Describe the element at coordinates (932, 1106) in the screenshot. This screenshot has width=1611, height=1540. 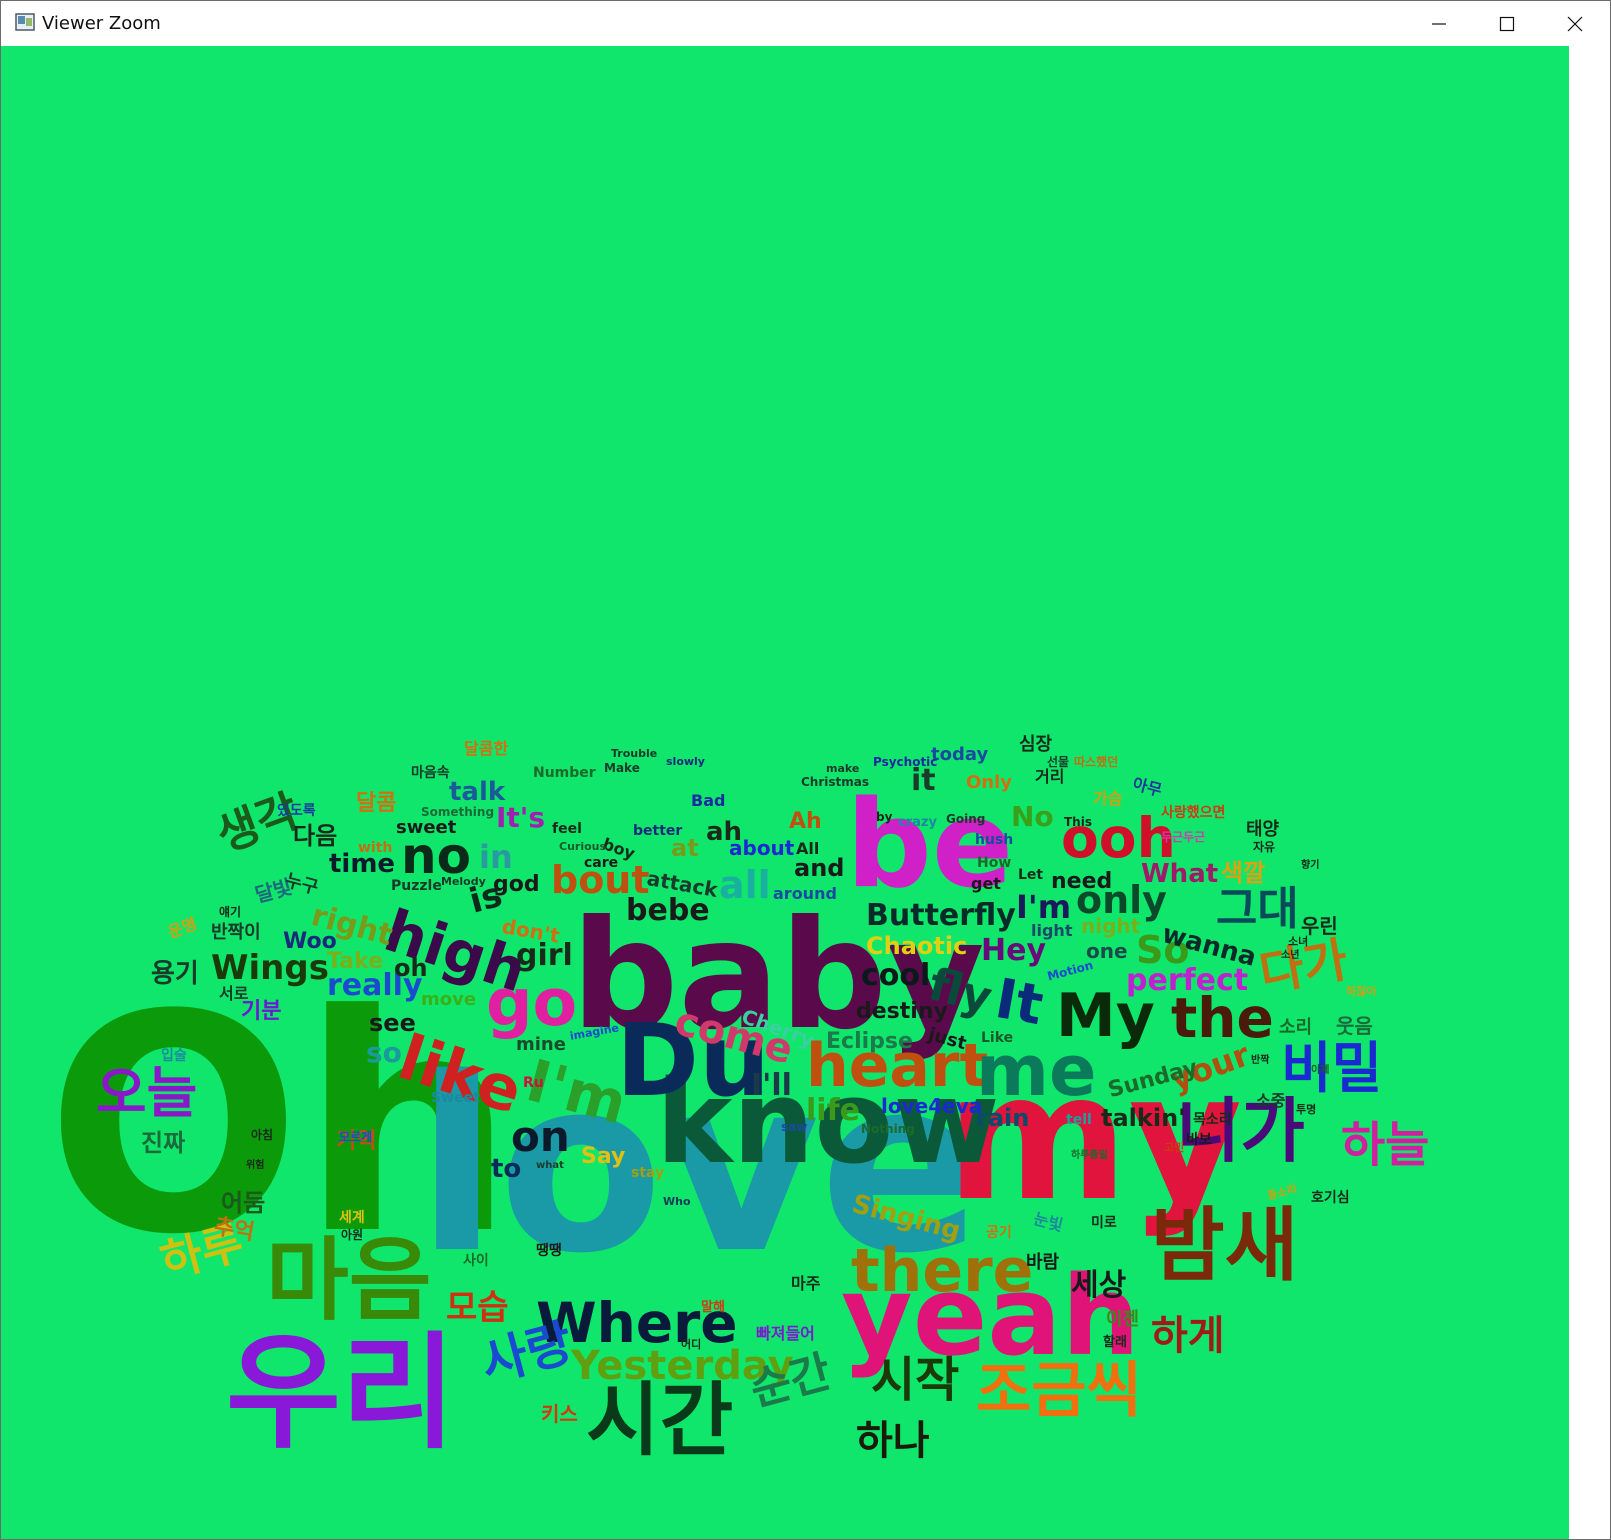
I see `word-cloud-word: love4eva` at that location.